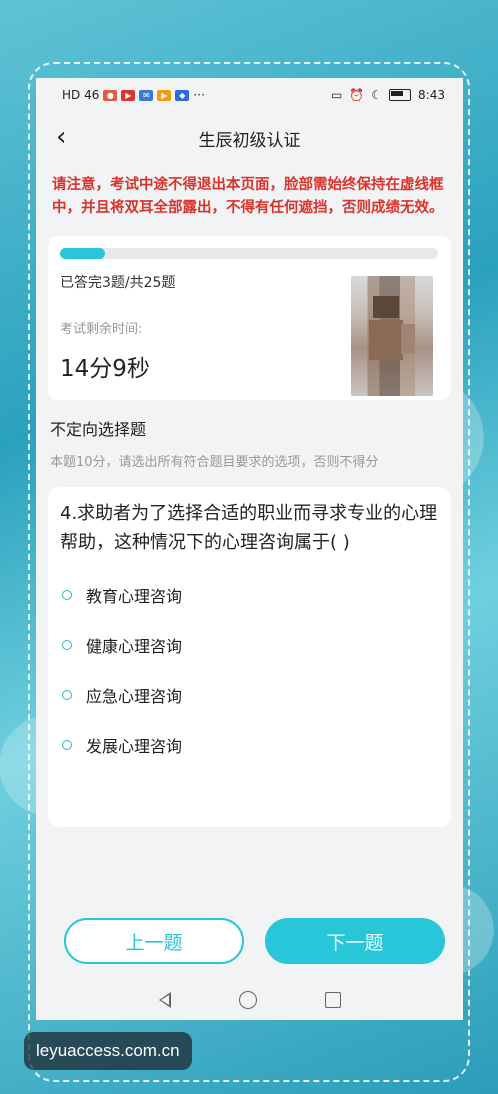 This screenshot has width=498, height=1094. What do you see at coordinates (154, 941) in the screenshot?
I see `previous-question-button: 上一题` at bounding box center [154, 941].